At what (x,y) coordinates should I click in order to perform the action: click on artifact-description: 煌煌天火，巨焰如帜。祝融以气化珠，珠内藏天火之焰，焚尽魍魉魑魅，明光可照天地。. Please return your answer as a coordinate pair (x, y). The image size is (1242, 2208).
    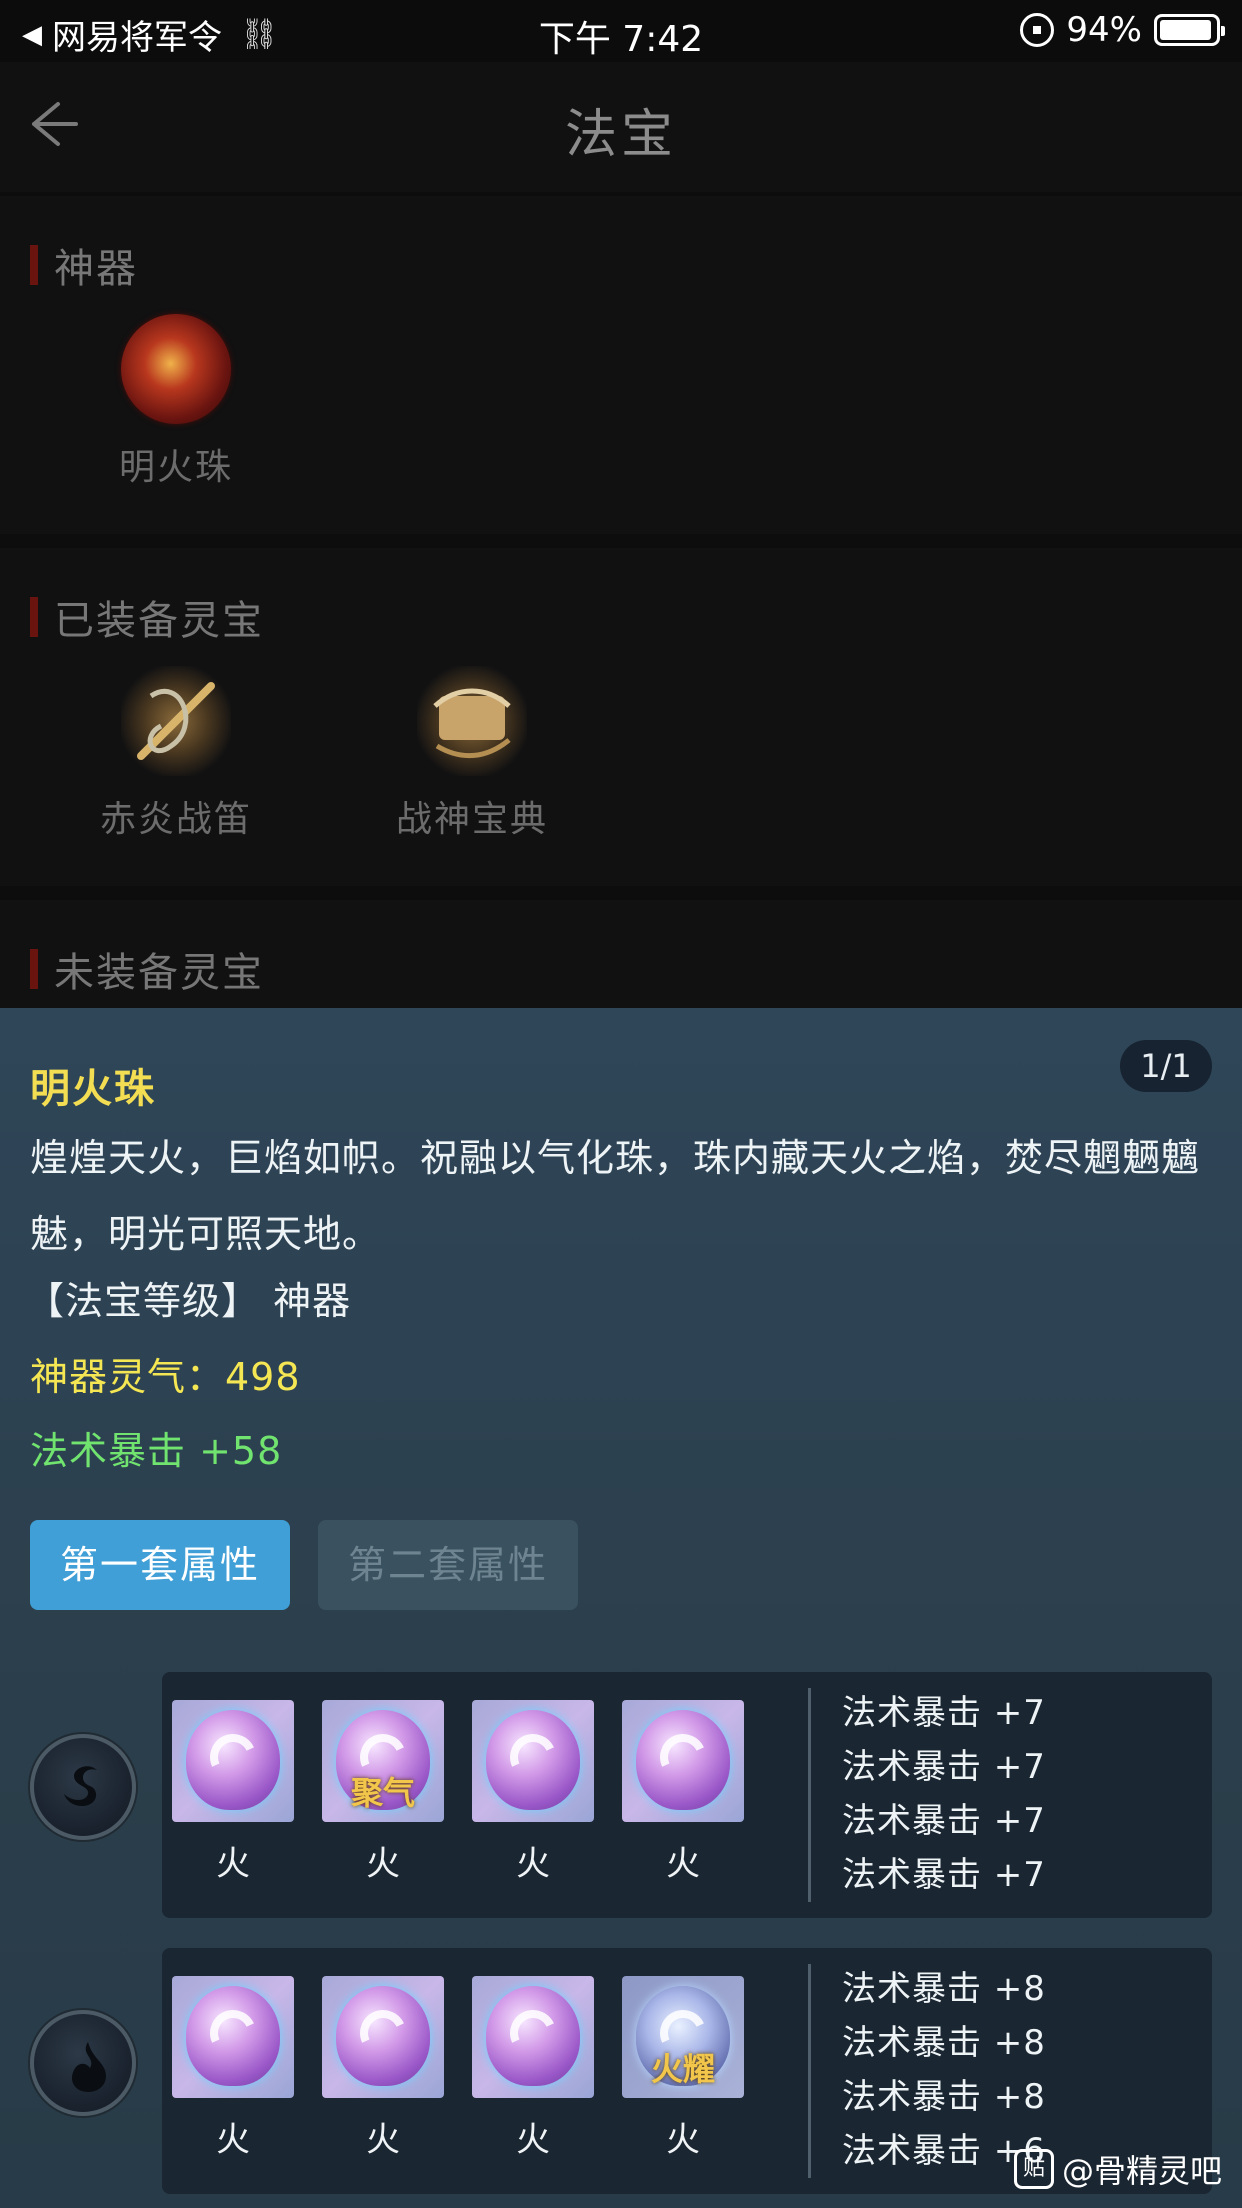
    Looking at the image, I should click on (615, 1196).